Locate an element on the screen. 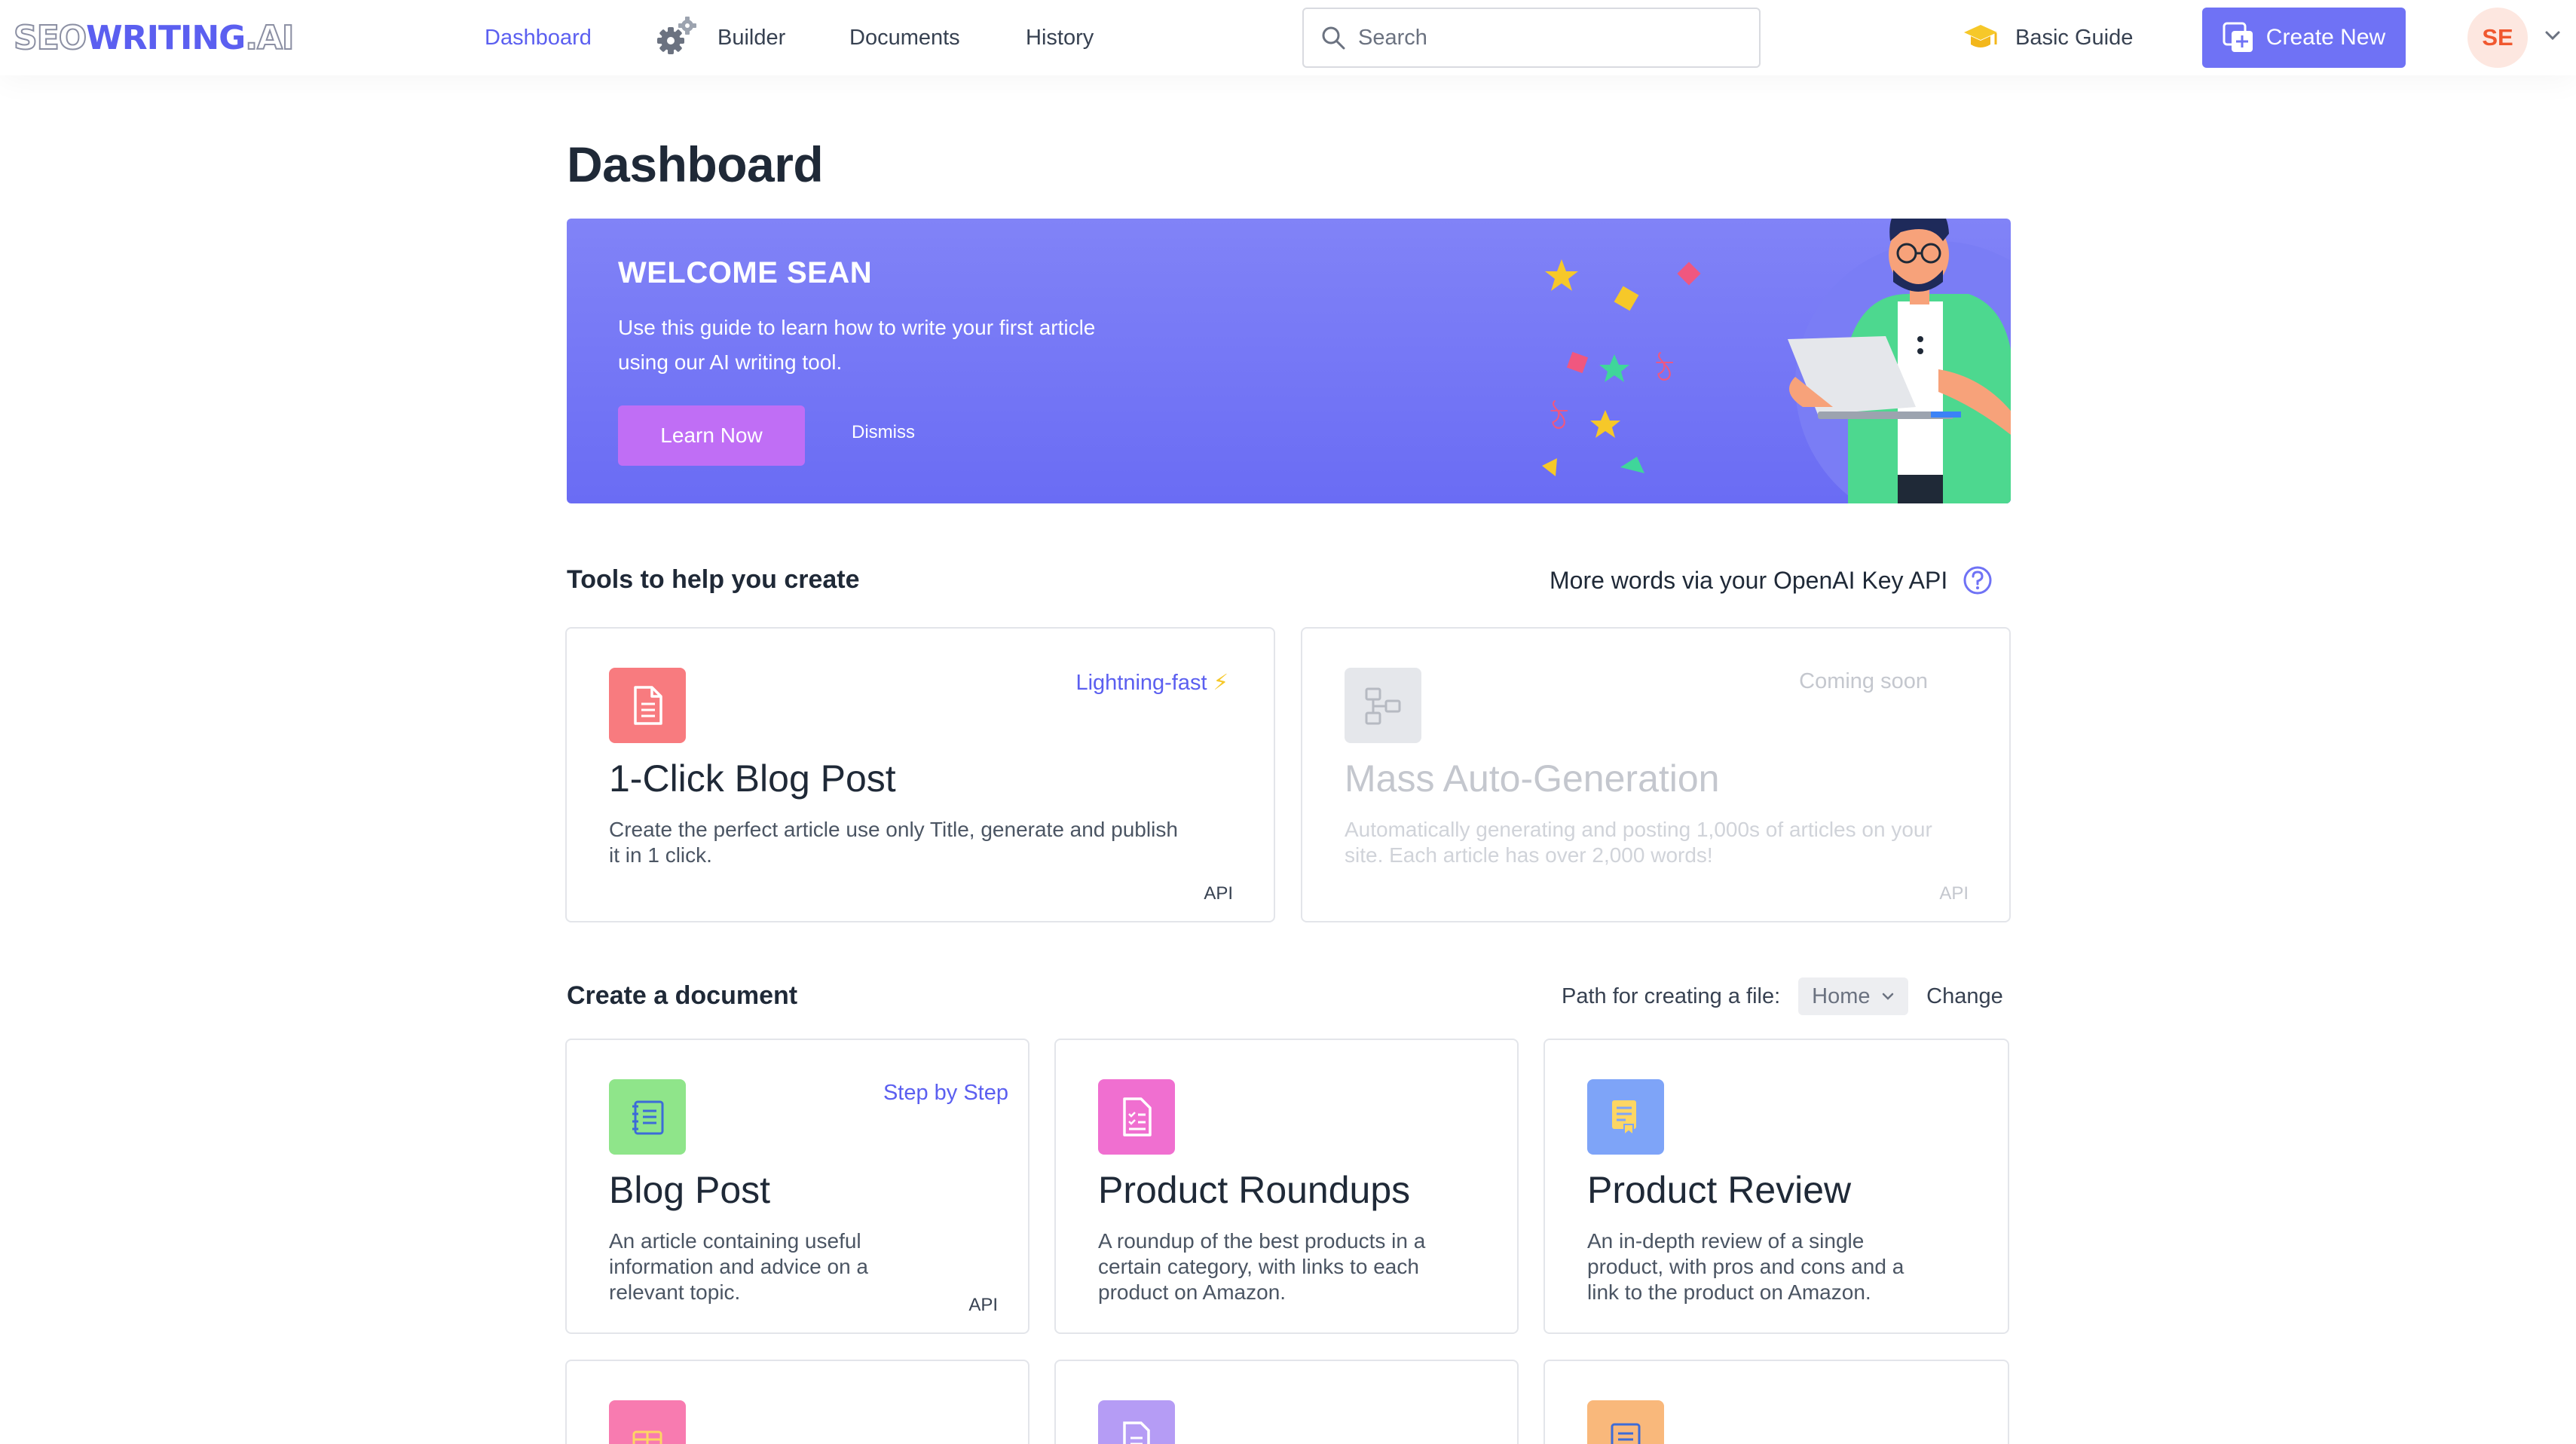  create-new-button: Create New is located at coordinates (2304, 38).